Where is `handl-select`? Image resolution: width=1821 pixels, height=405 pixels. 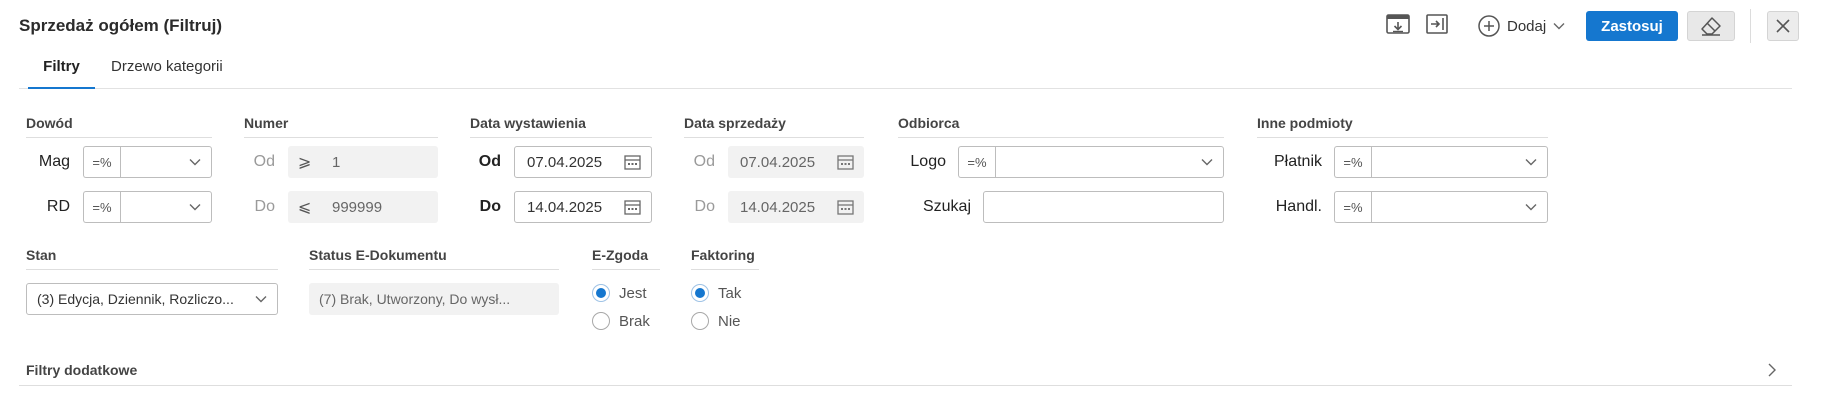 handl-select is located at coordinates (1459, 207).